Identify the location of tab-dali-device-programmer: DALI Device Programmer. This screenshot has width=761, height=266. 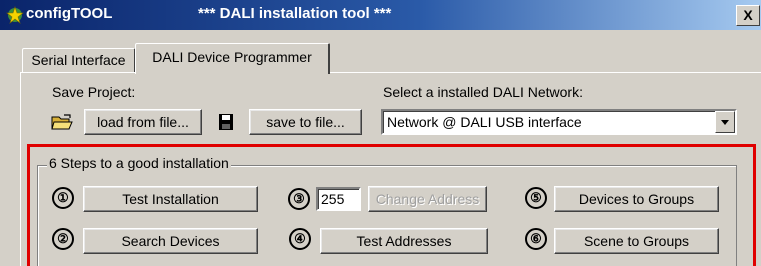
(232, 58).